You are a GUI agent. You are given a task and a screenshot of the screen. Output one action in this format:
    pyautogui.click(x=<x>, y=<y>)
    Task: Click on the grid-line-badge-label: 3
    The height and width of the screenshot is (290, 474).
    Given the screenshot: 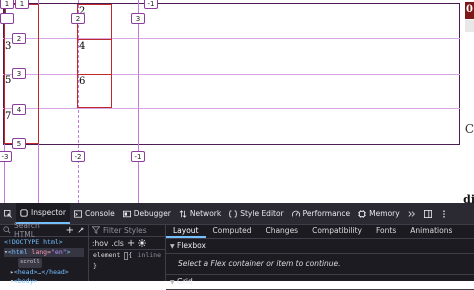 What is the action you would take?
    pyautogui.click(x=138, y=19)
    